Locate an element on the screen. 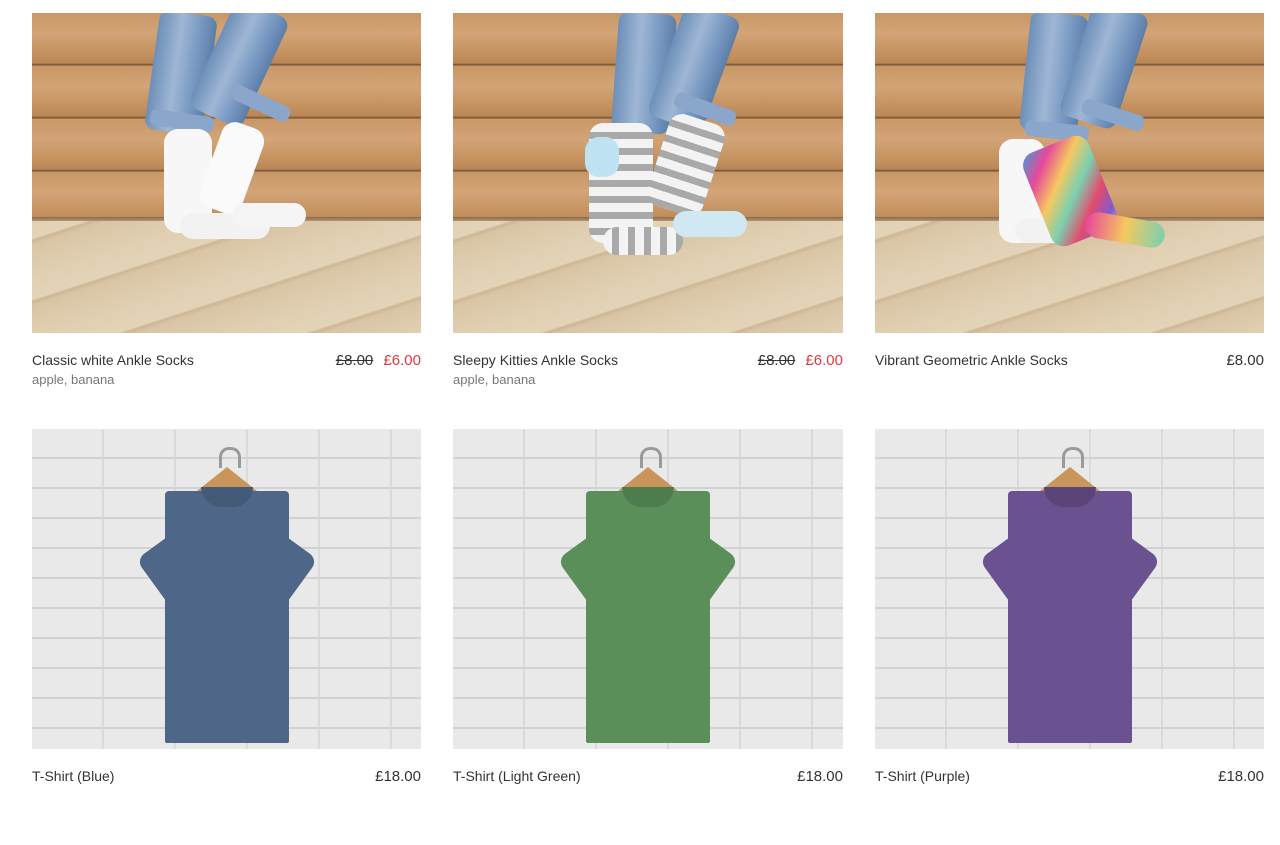 The height and width of the screenshot is (845, 1280). product-card: T-Shirt (Blue) £18.00 is located at coordinates (226, 637).